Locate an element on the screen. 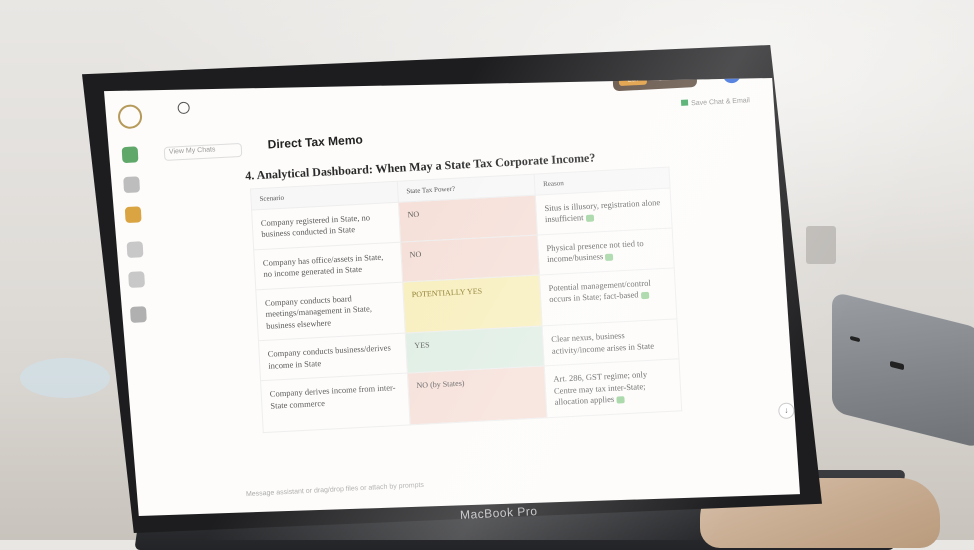 The width and height of the screenshot is (974, 550). sheet-icon is located at coordinates (684, 102).